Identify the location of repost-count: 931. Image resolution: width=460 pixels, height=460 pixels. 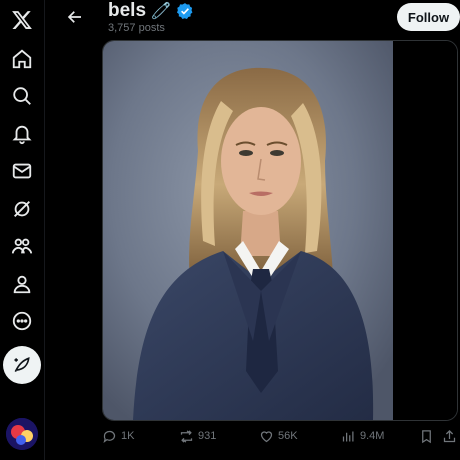
(207, 436).